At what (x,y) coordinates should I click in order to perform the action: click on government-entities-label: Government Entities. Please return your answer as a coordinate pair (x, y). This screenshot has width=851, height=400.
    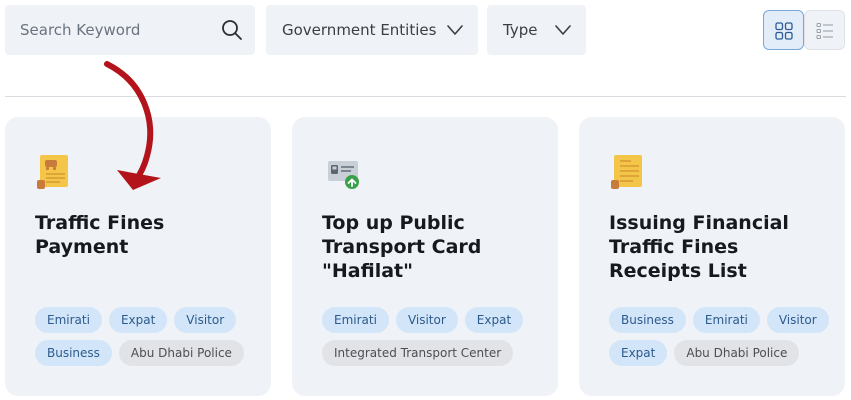
    Looking at the image, I should click on (359, 30).